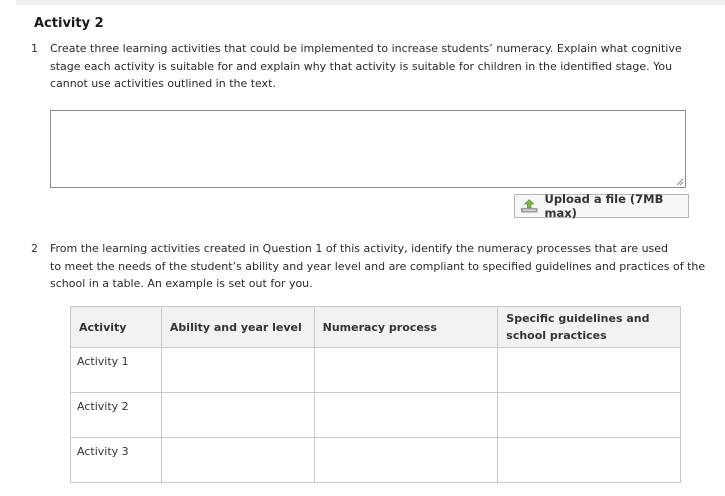 The height and width of the screenshot is (496, 725). What do you see at coordinates (406, 327) in the screenshot?
I see `column-header-numeracy-process: Numeracy process` at bounding box center [406, 327].